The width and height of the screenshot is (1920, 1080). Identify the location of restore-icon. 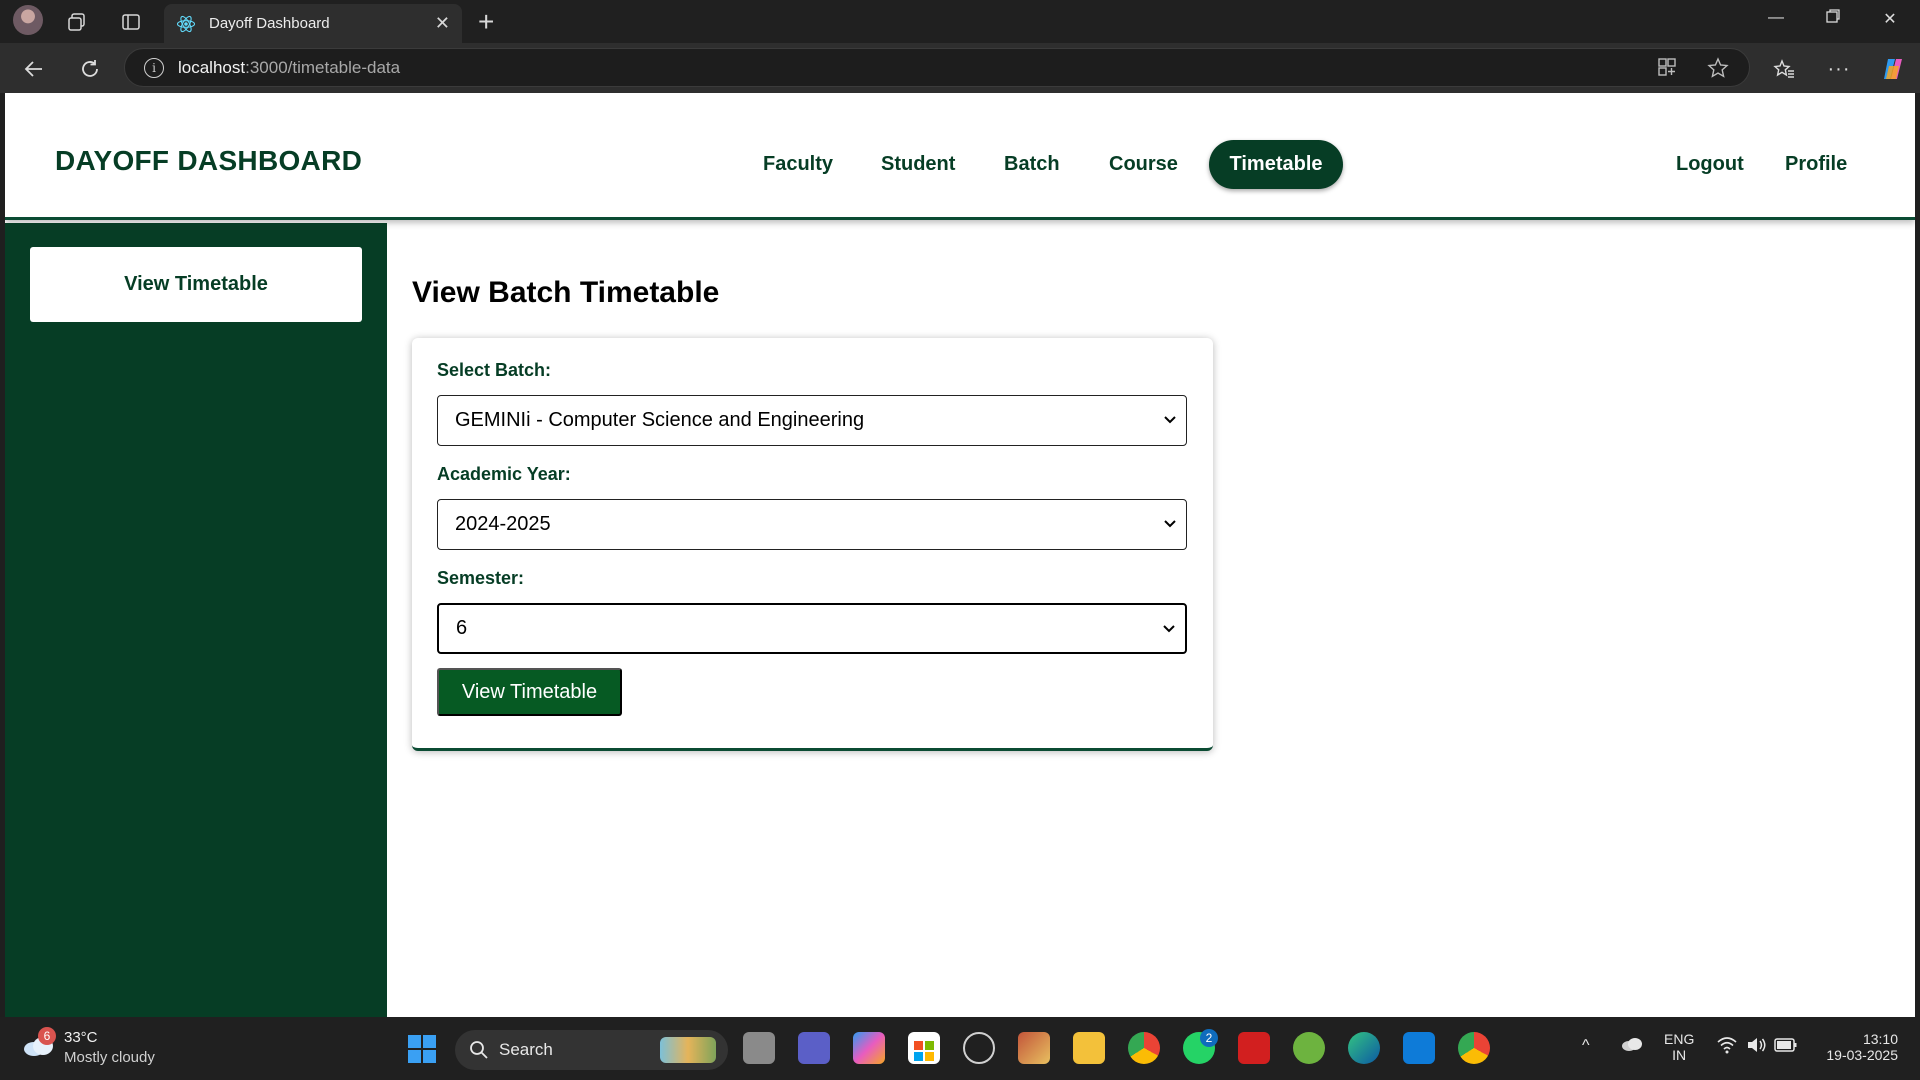
(1833, 18).